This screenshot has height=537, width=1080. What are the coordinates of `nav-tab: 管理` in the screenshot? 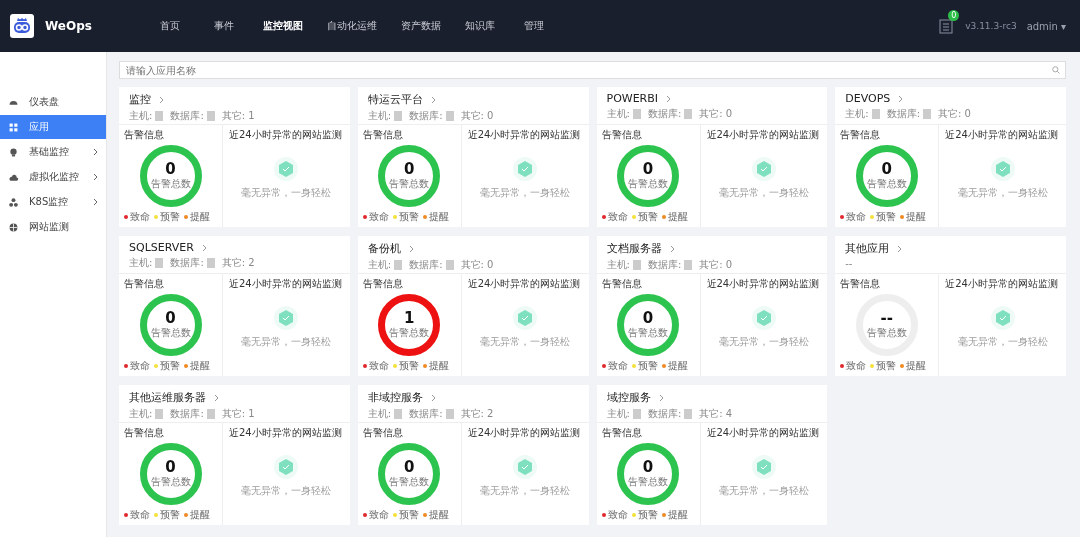 It's located at (534, 26).